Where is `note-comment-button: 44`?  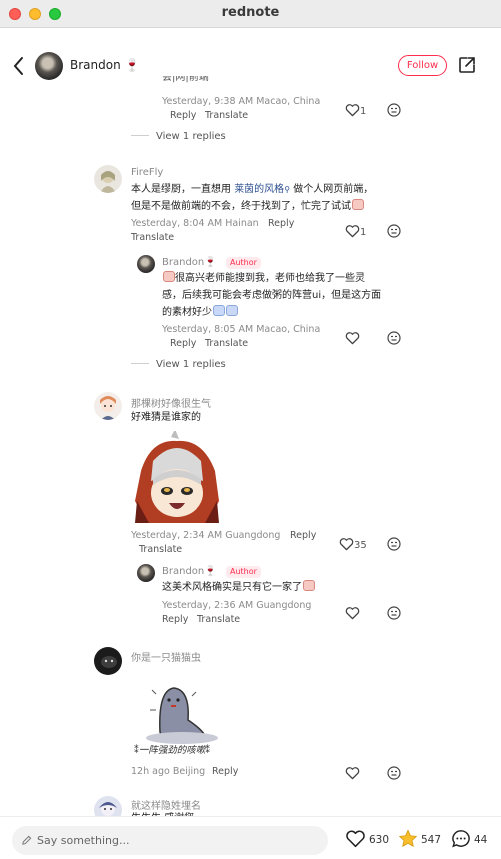 note-comment-button: 44 is located at coordinates (469, 838).